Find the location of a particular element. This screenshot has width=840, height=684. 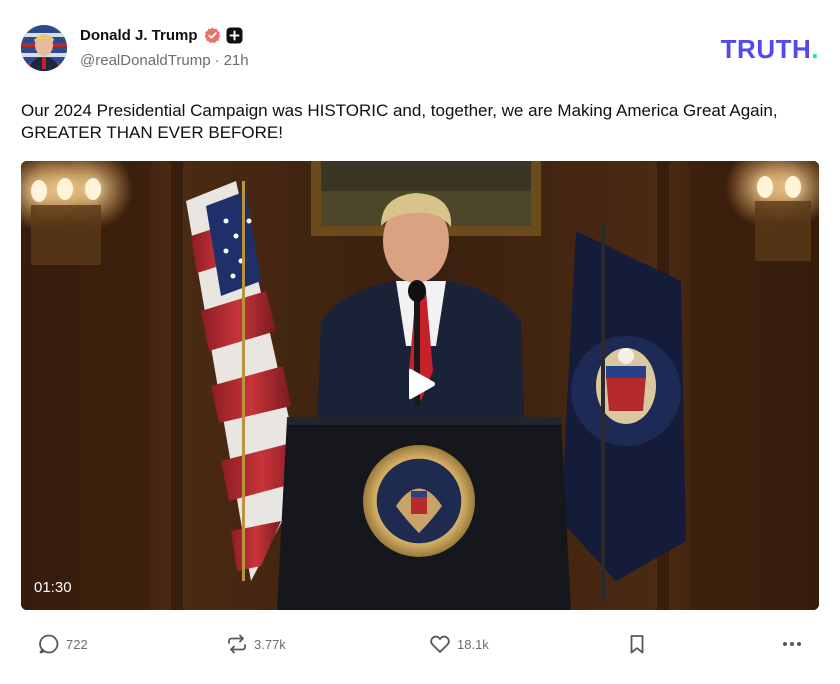

reply-button: 722 is located at coordinates (63, 644).